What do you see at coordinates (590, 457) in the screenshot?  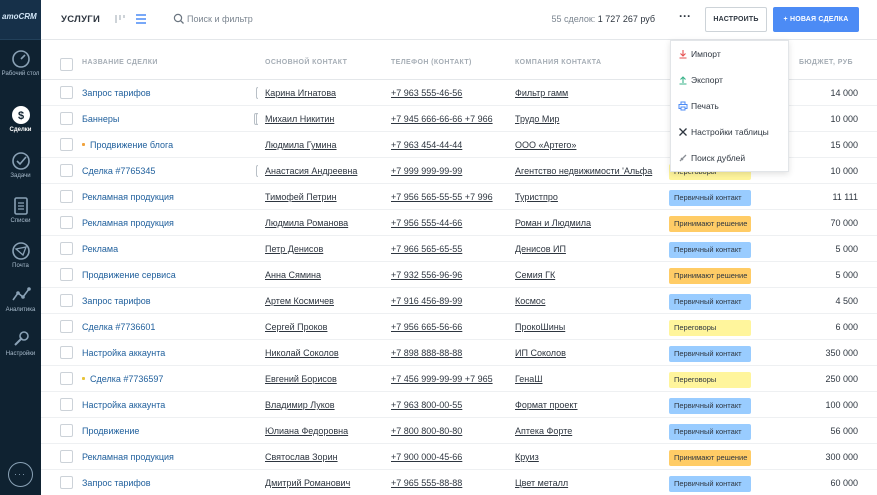 I see `company-link: Круиз` at bounding box center [590, 457].